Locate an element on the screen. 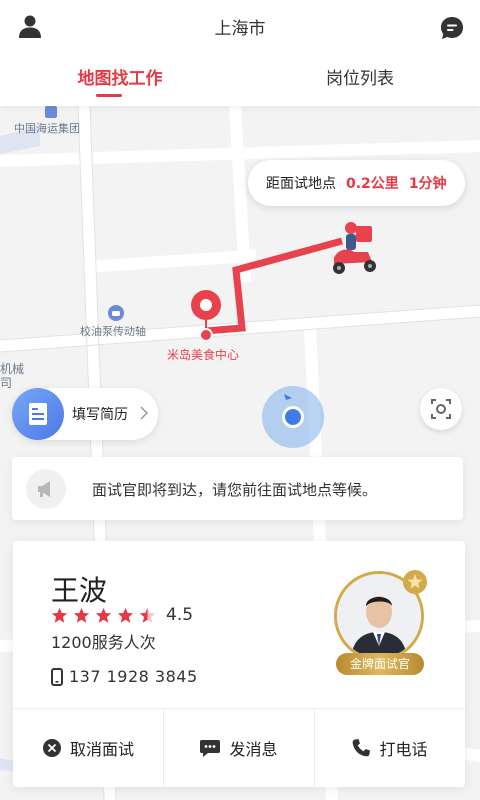  locate-target-icon is located at coordinates (441, 409).